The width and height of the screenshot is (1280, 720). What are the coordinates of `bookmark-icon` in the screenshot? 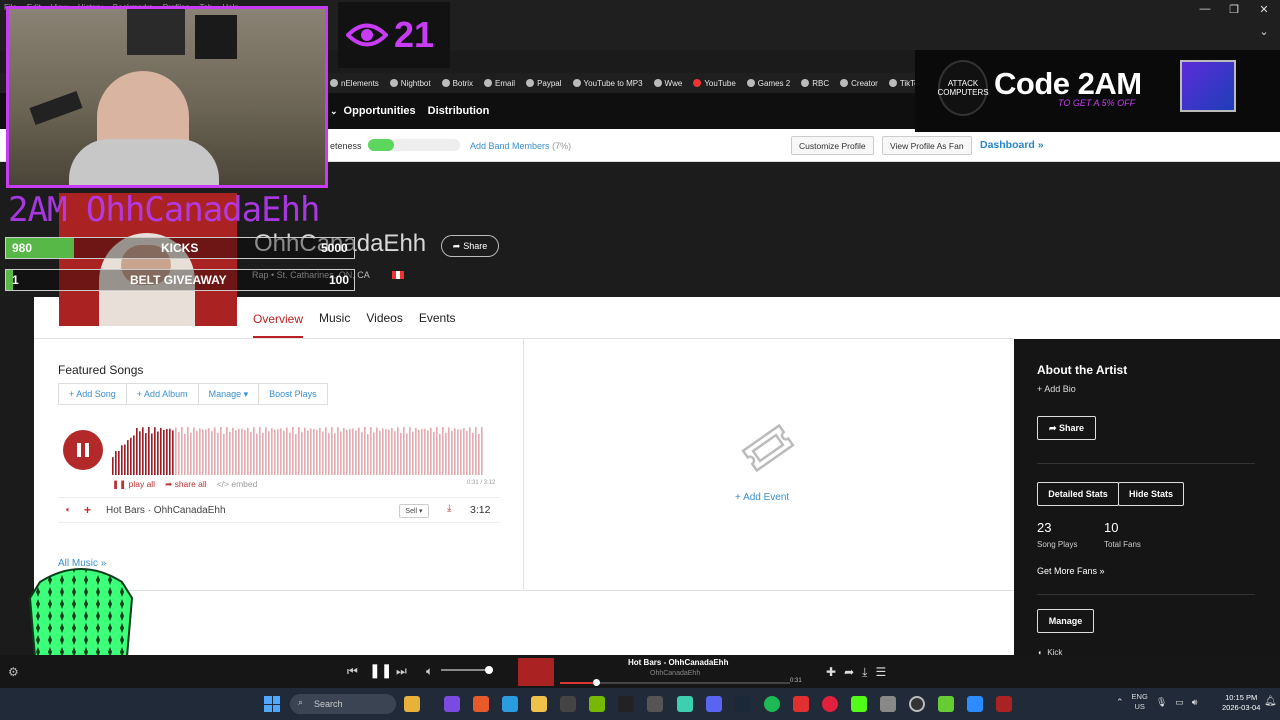 It's located at (393, 83).